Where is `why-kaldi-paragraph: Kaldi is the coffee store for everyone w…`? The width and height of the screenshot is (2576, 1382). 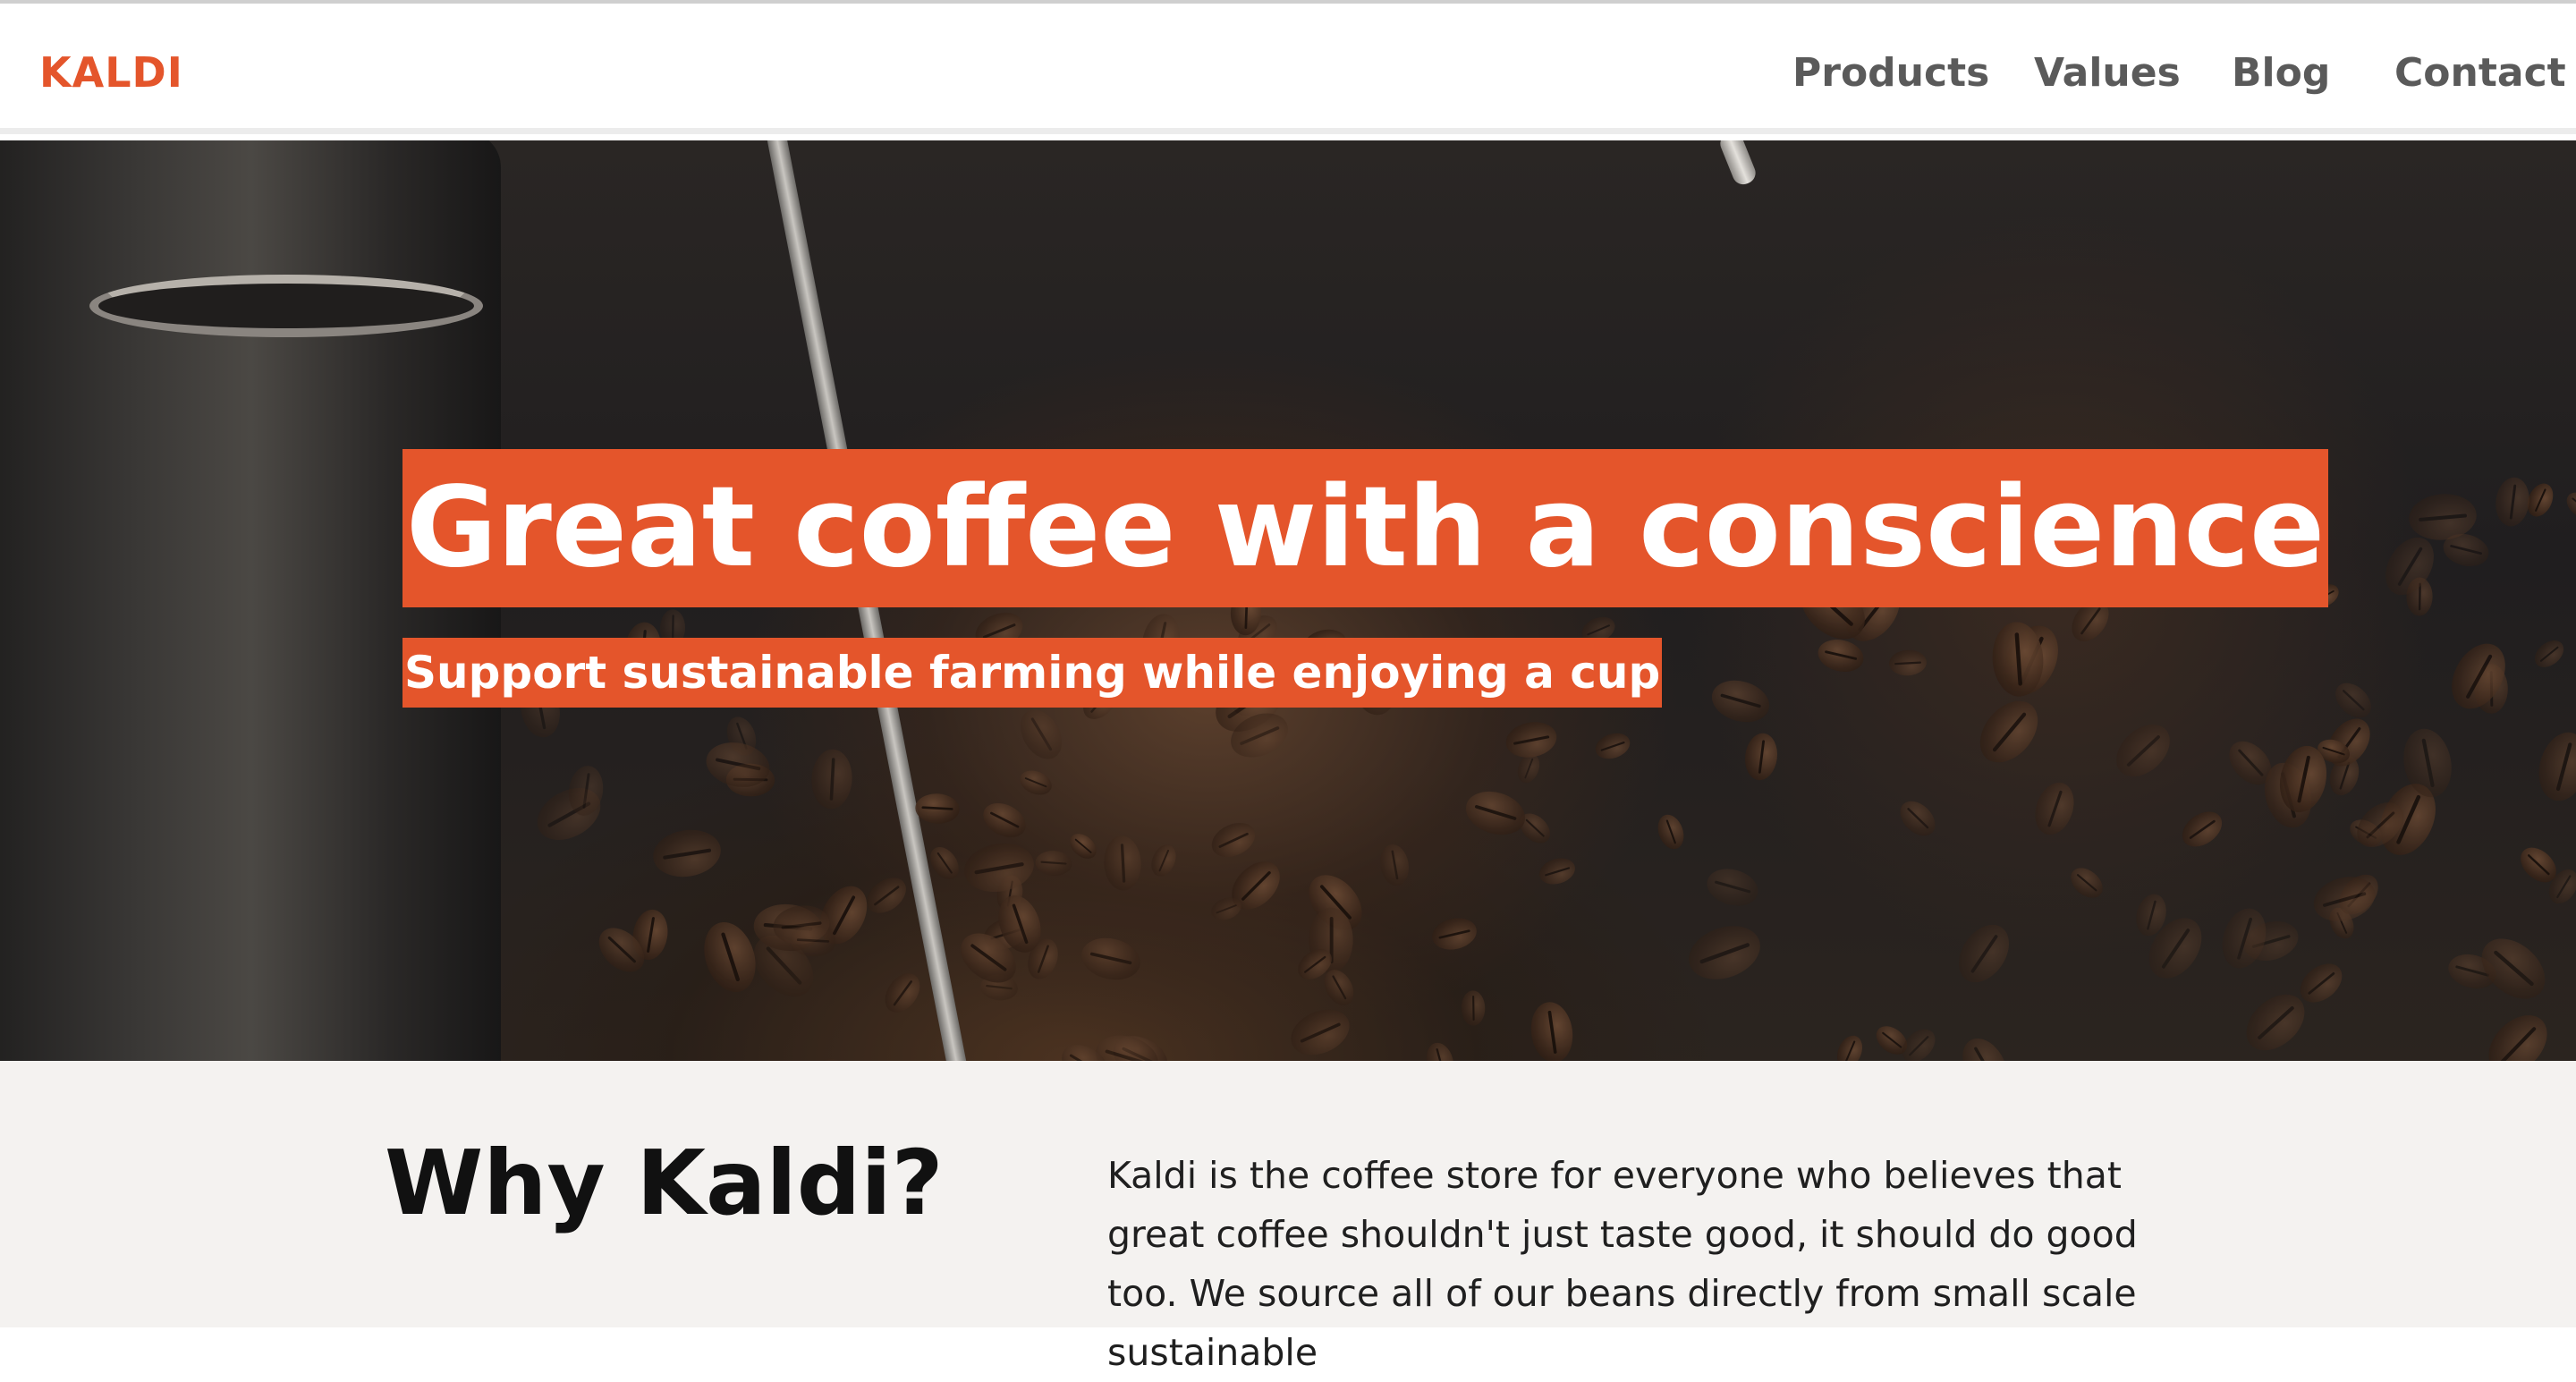 why-kaldi-paragraph: Kaldi is the coffee store for everyone w… is located at coordinates (1622, 1264).